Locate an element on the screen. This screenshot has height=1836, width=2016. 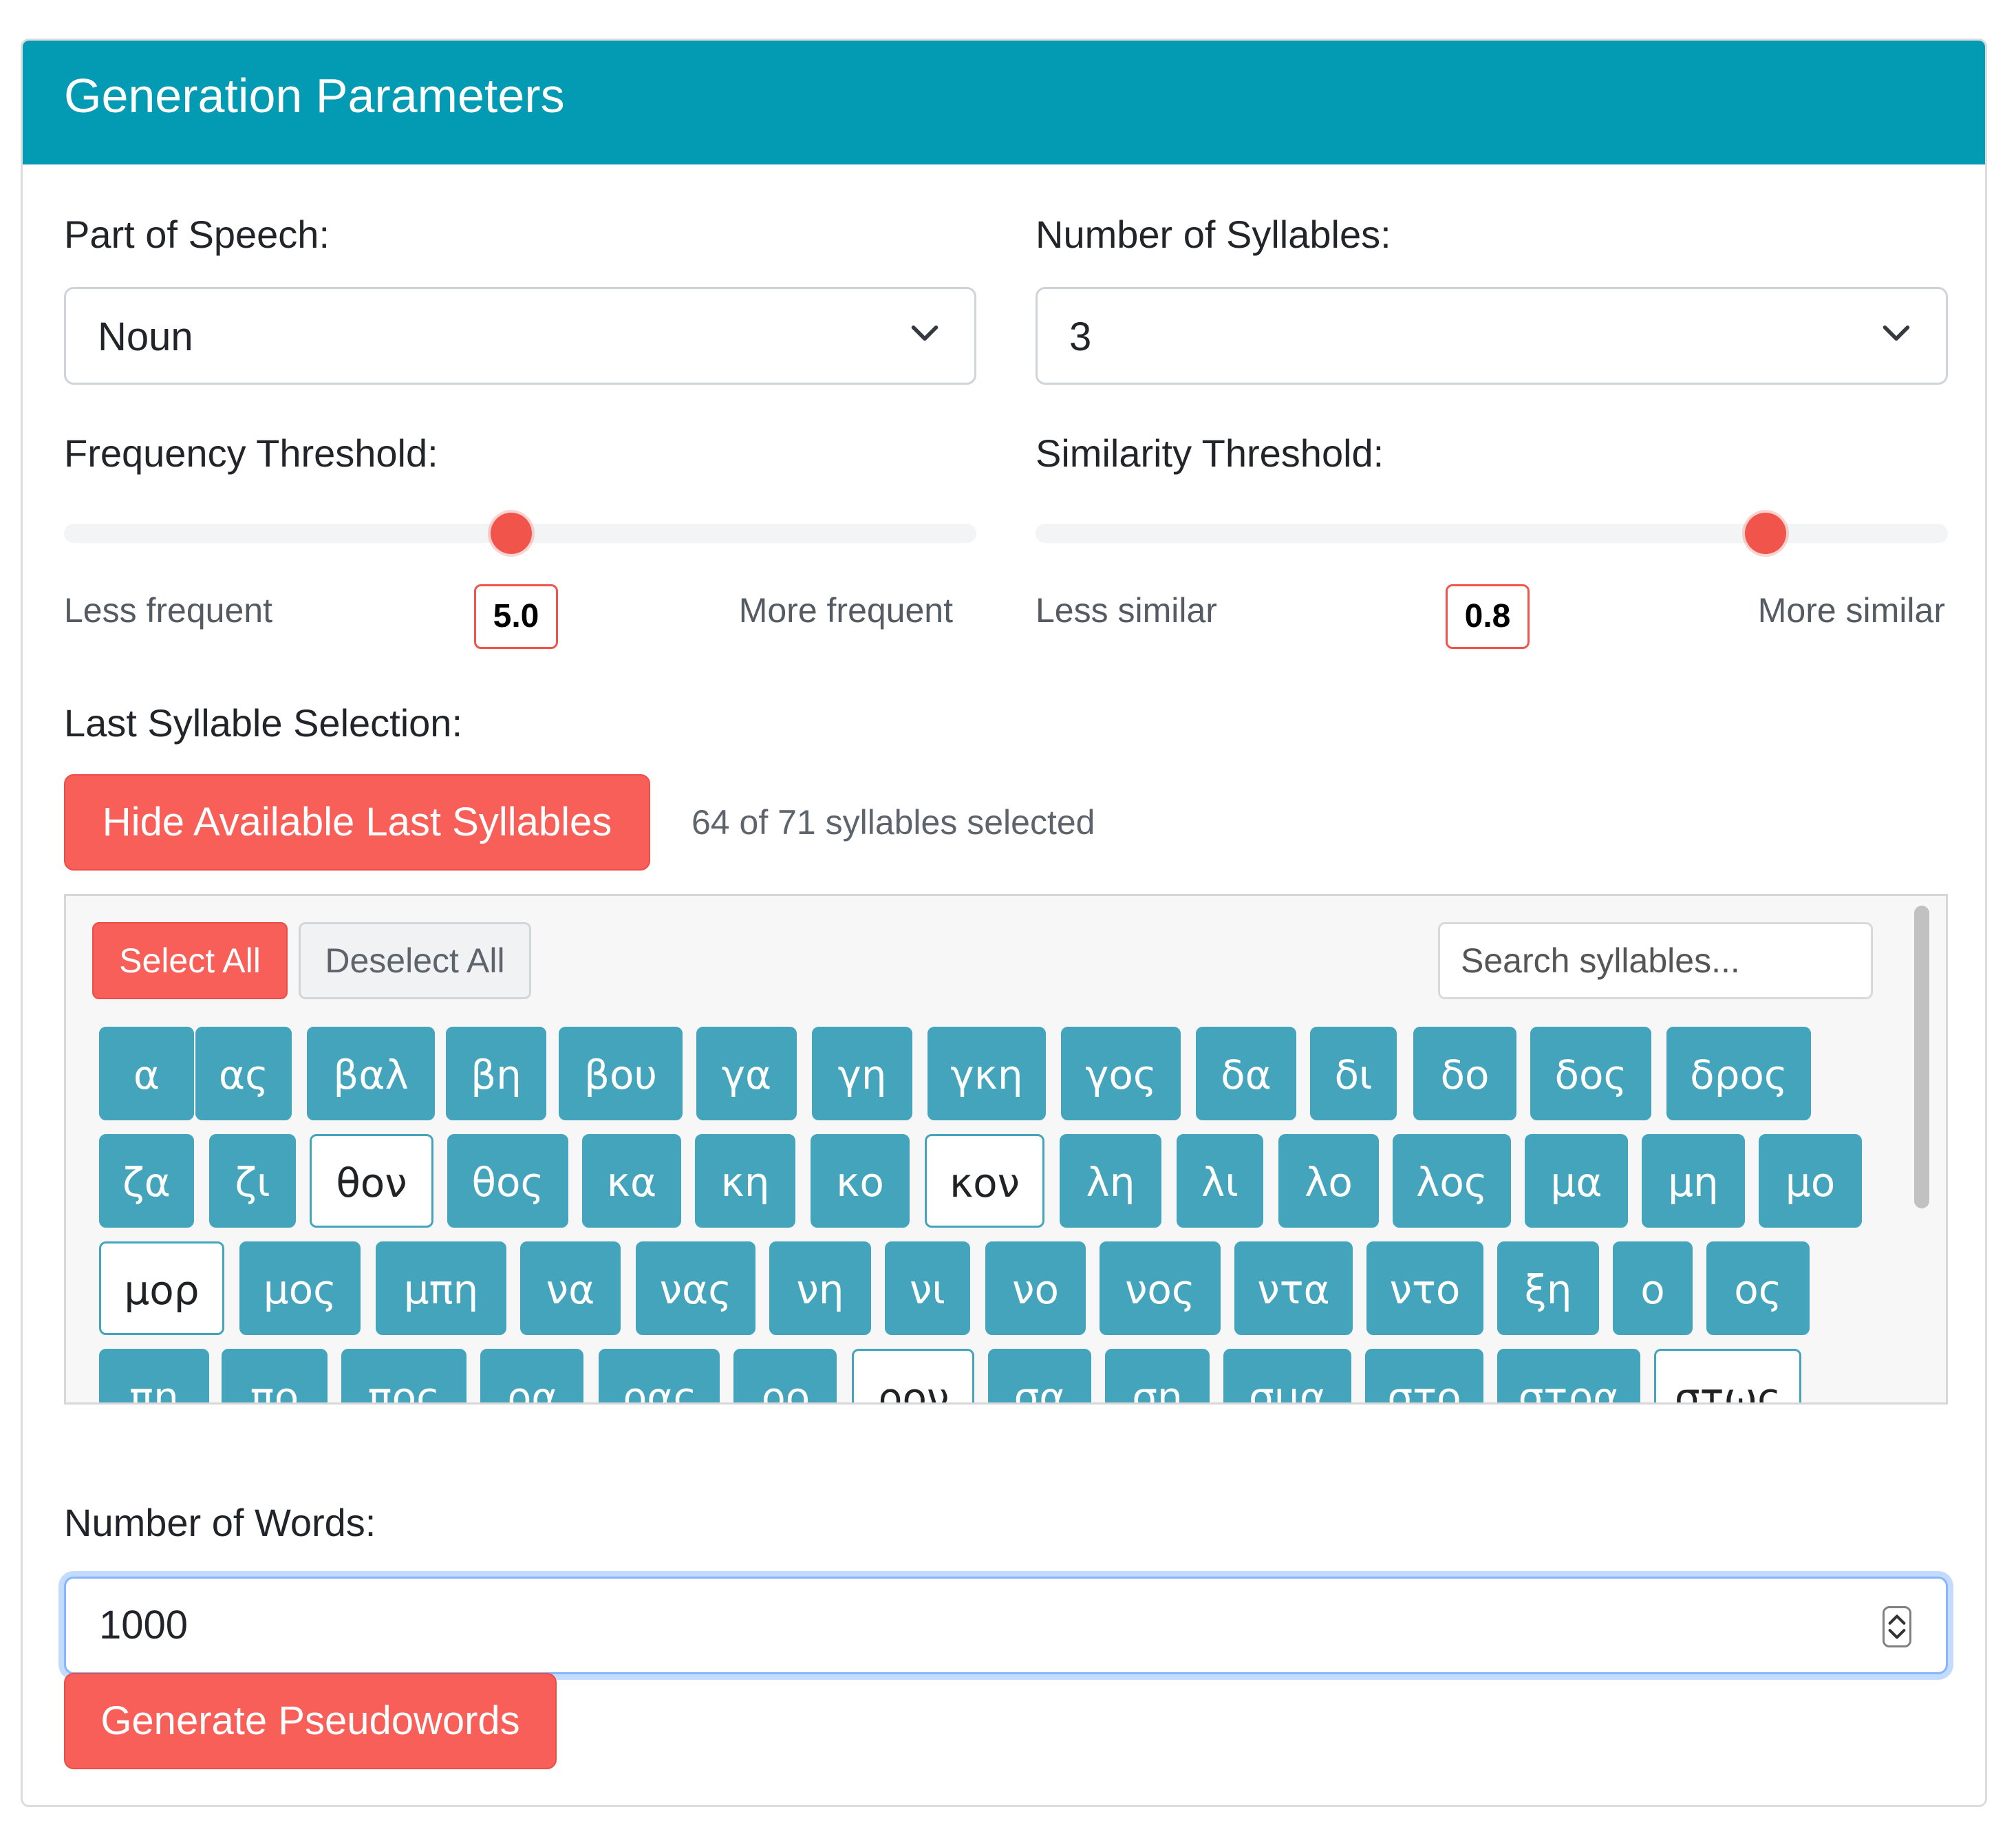
number-of-words-input: 1000 is located at coordinates (1006, 1625).